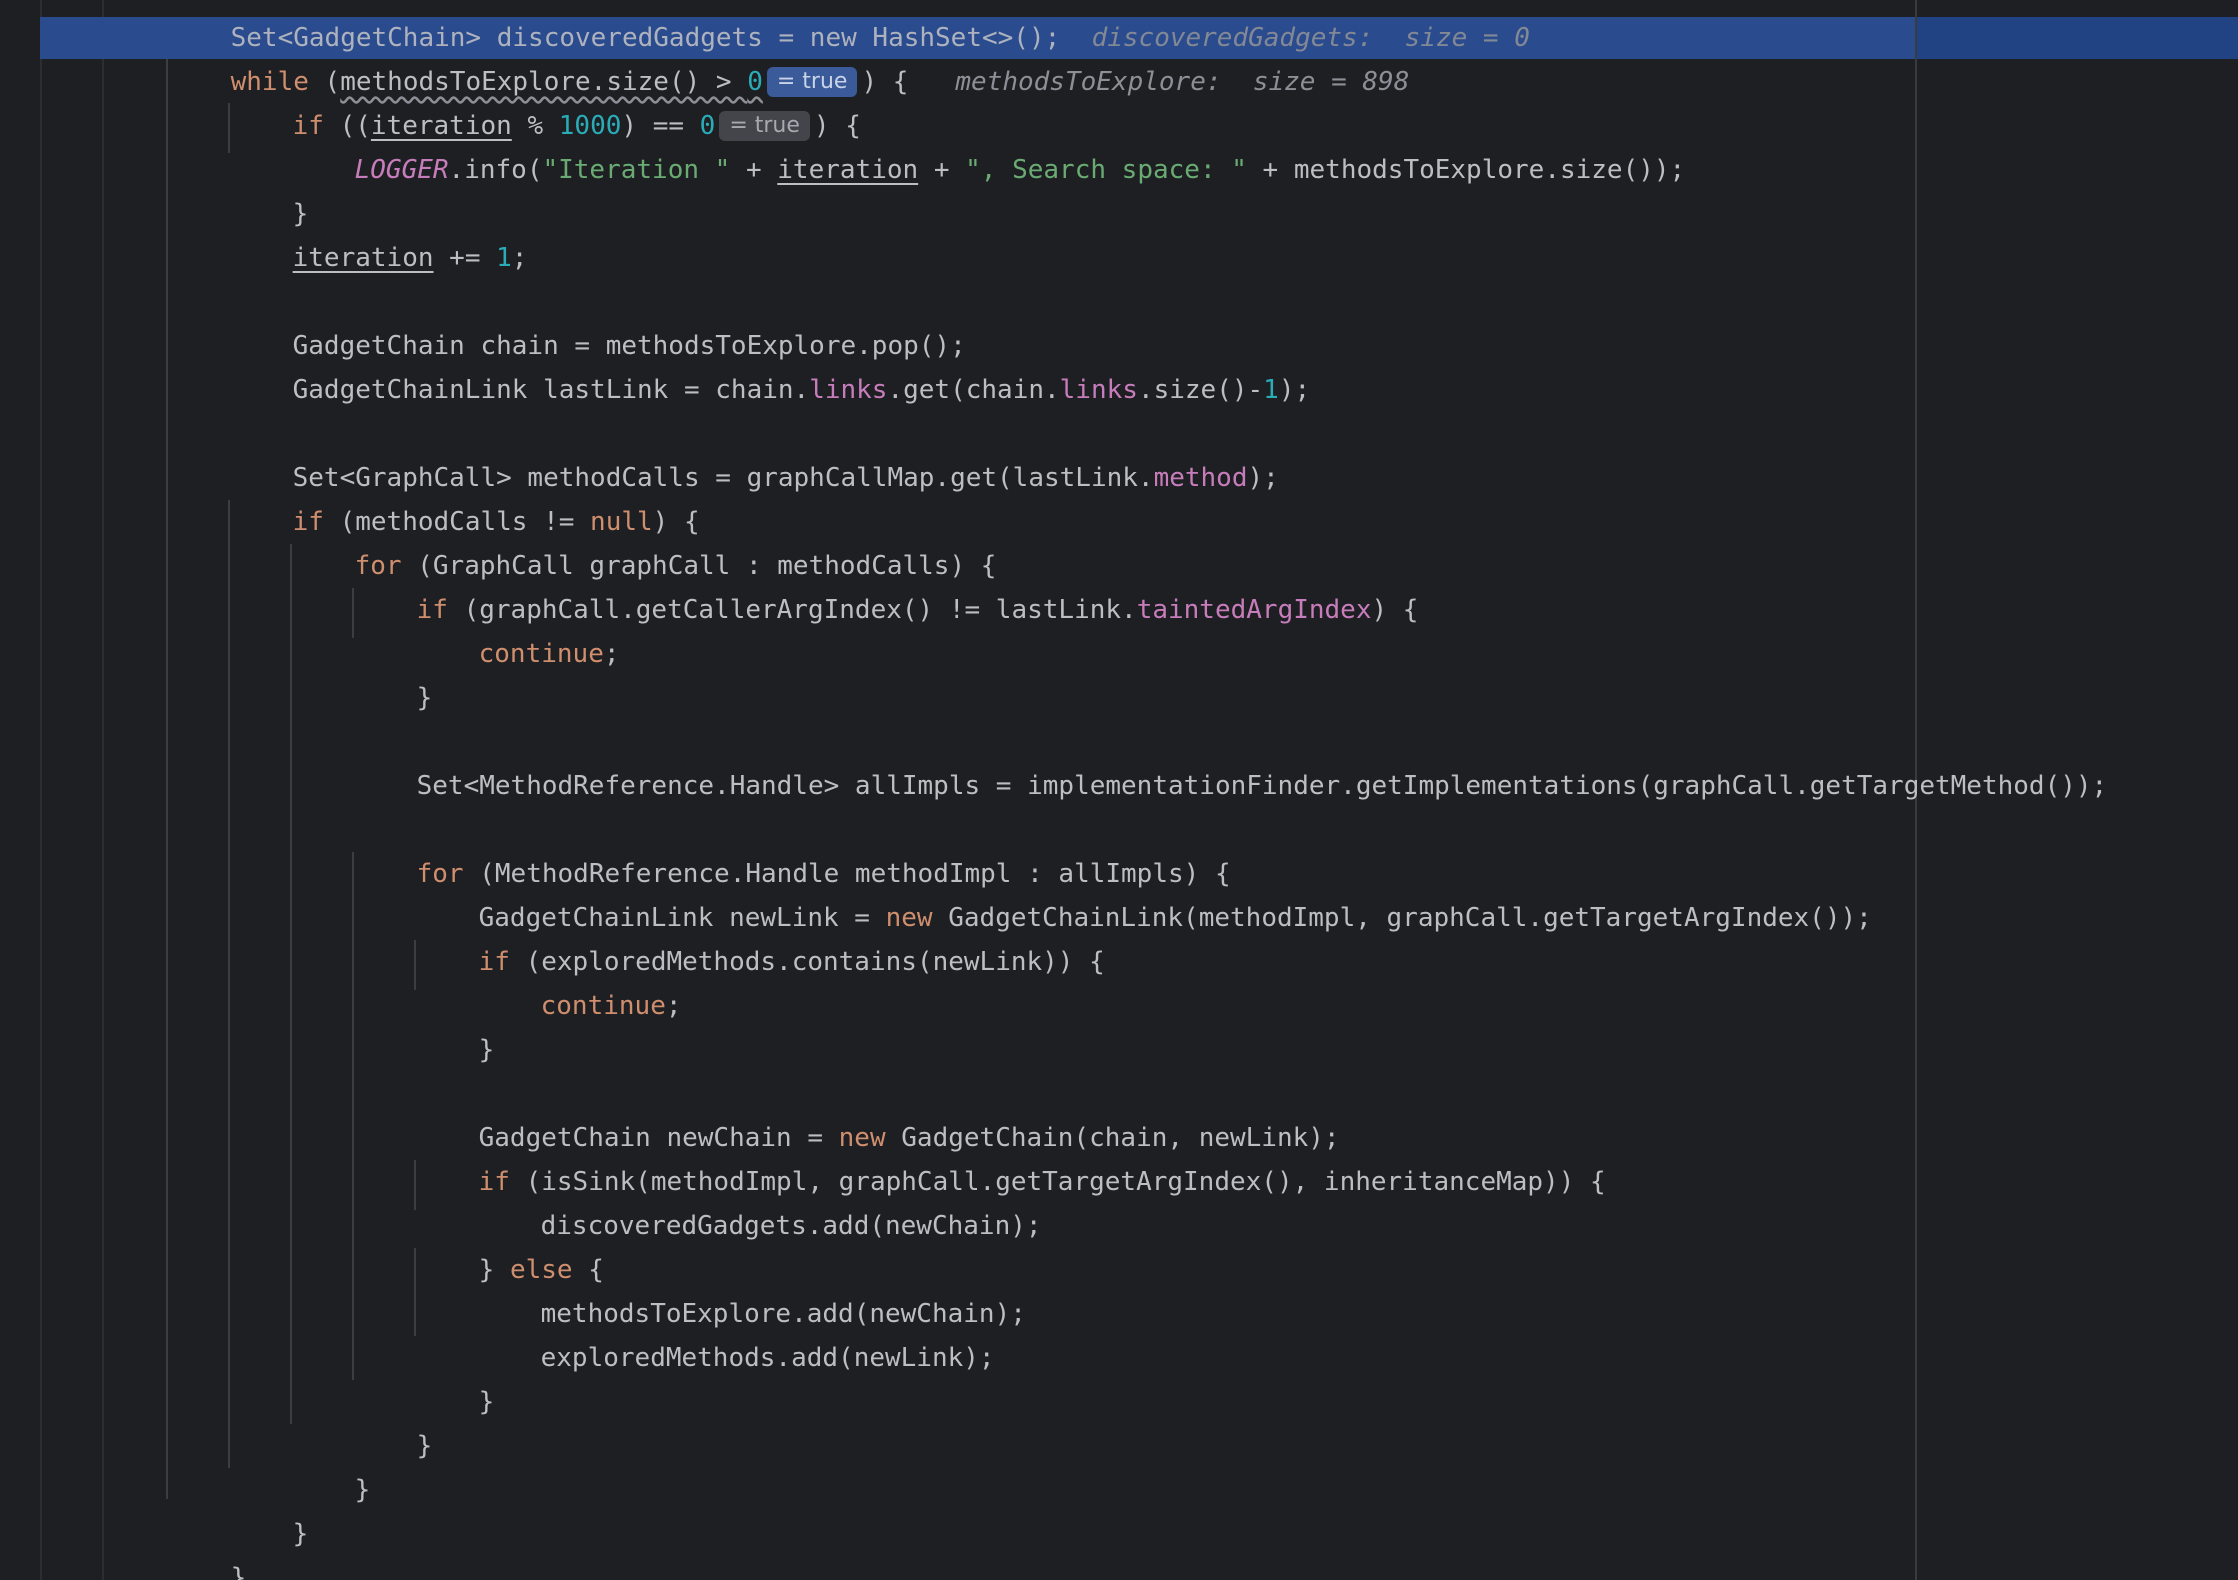 This screenshot has height=1580, width=2238. I want to click on inline-value-hint: size = 898, so click(1331, 82).